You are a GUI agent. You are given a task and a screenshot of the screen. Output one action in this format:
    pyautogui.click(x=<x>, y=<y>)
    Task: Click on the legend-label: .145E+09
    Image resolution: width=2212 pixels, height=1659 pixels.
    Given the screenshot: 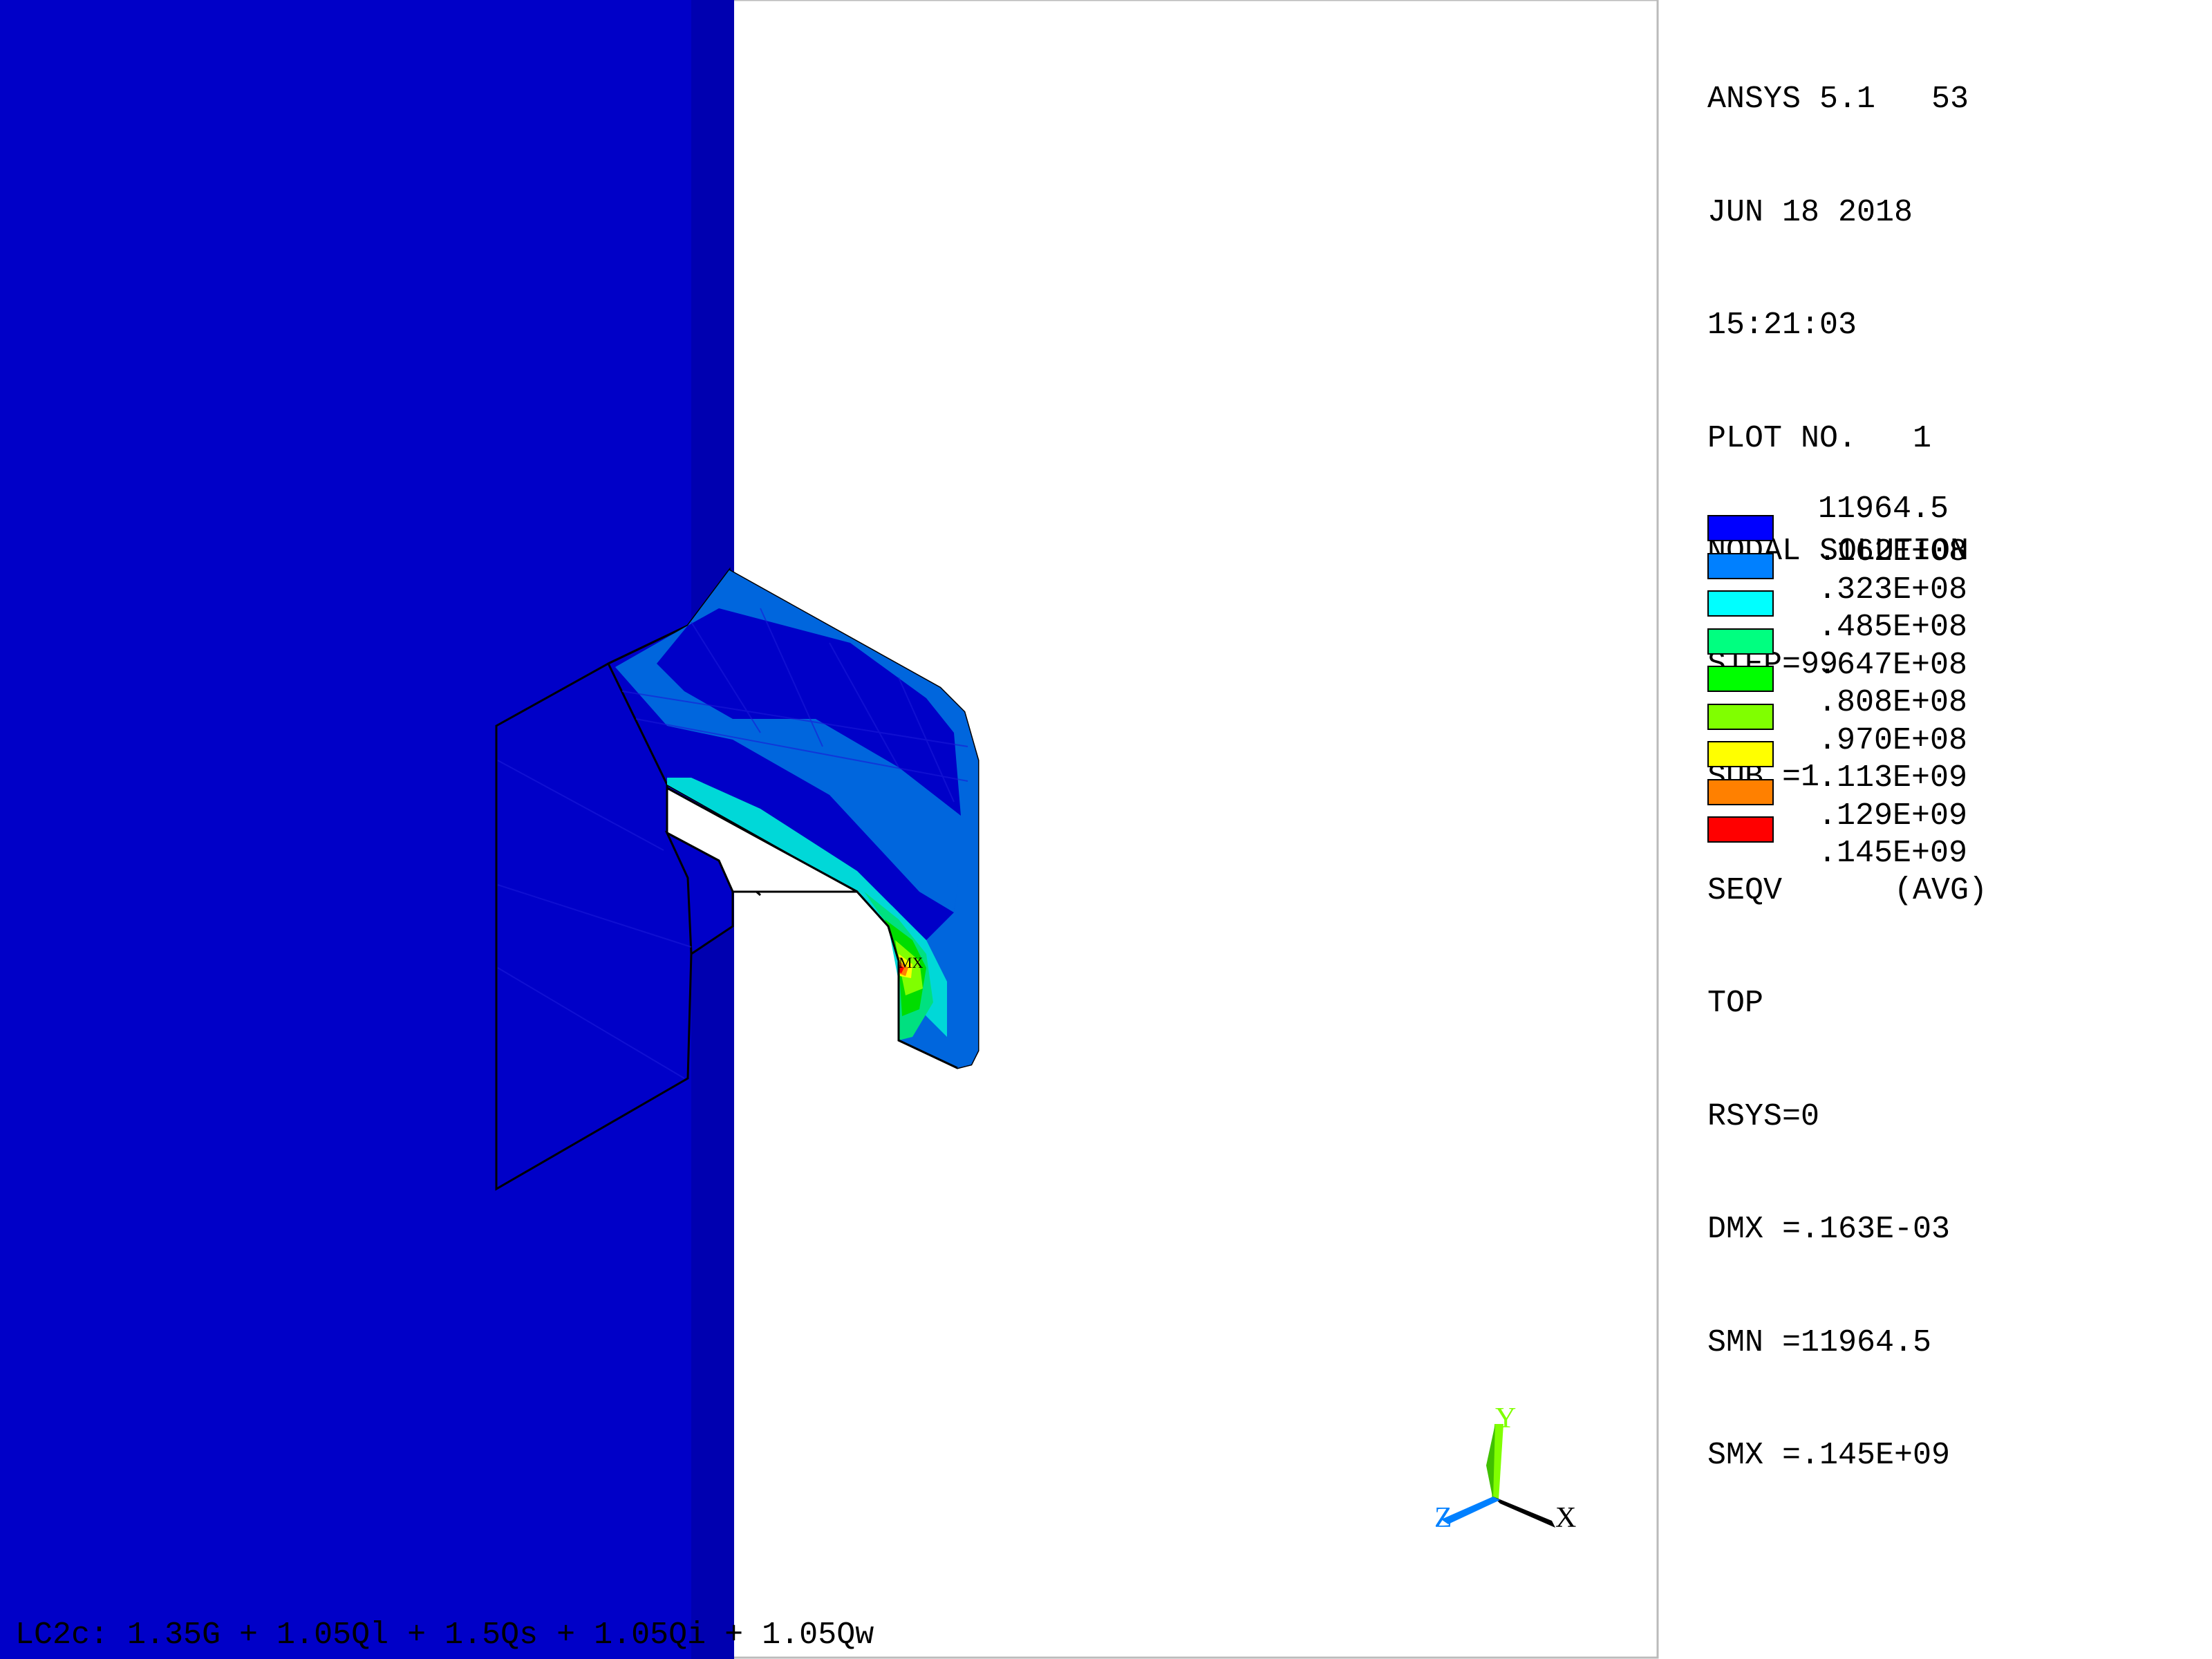 What is the action you would take?
    pyautogui.click(x=1893, y=854)
    